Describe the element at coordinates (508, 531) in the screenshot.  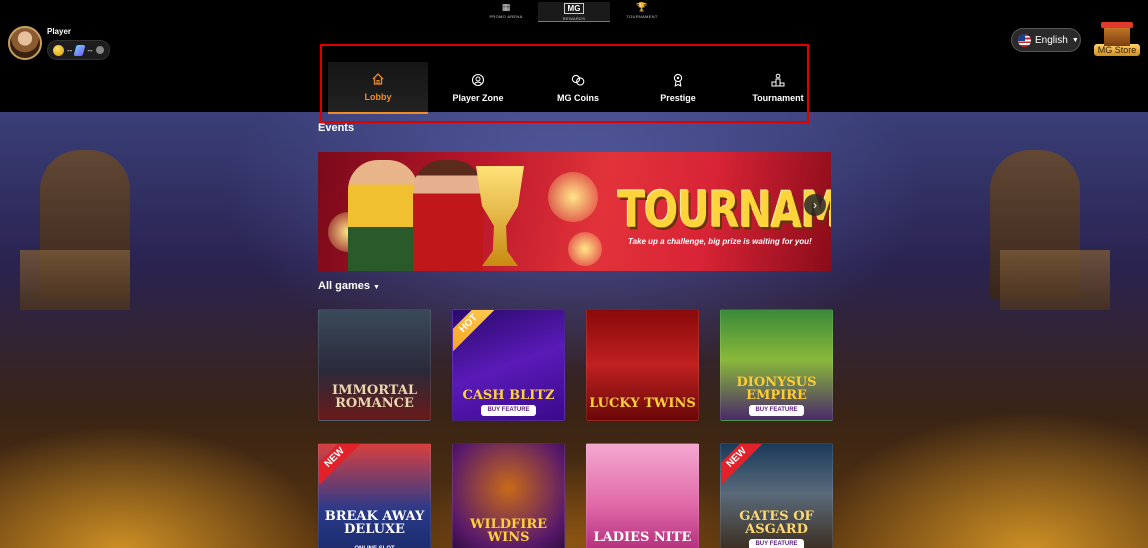
I see `game-title: Wildfire Wins` at that location.